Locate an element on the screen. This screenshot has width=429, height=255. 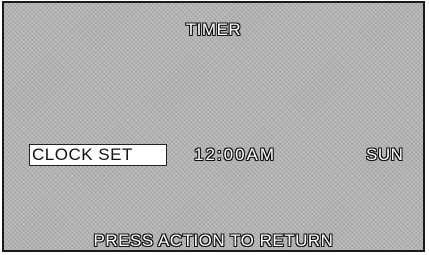
clock-set-menu-item: CLOCK SET is located at coordinates (98, 155).